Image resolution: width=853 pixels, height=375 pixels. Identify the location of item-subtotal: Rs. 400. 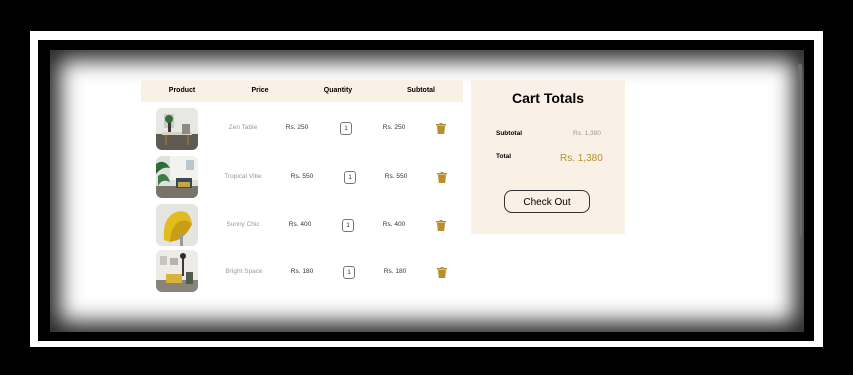
(394, 224).